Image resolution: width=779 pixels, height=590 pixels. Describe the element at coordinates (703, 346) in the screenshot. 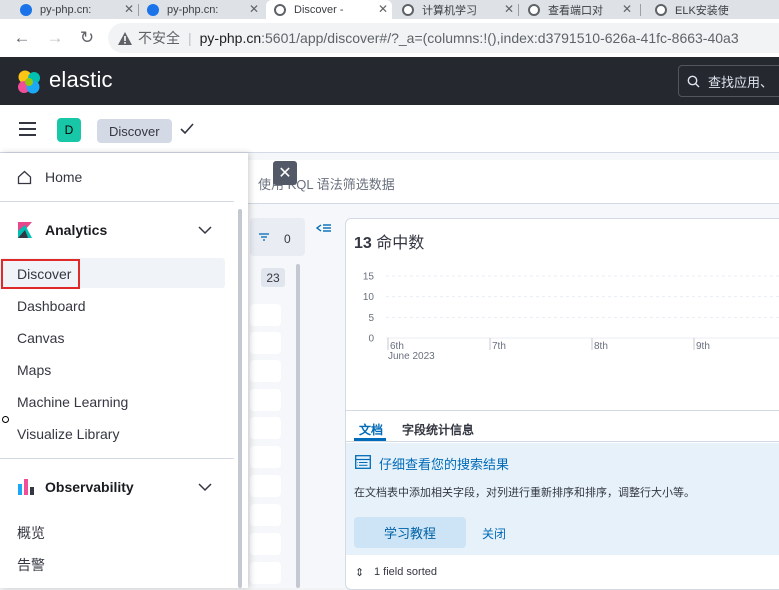

I see `chart-x-tick-label: 9th` at that location.